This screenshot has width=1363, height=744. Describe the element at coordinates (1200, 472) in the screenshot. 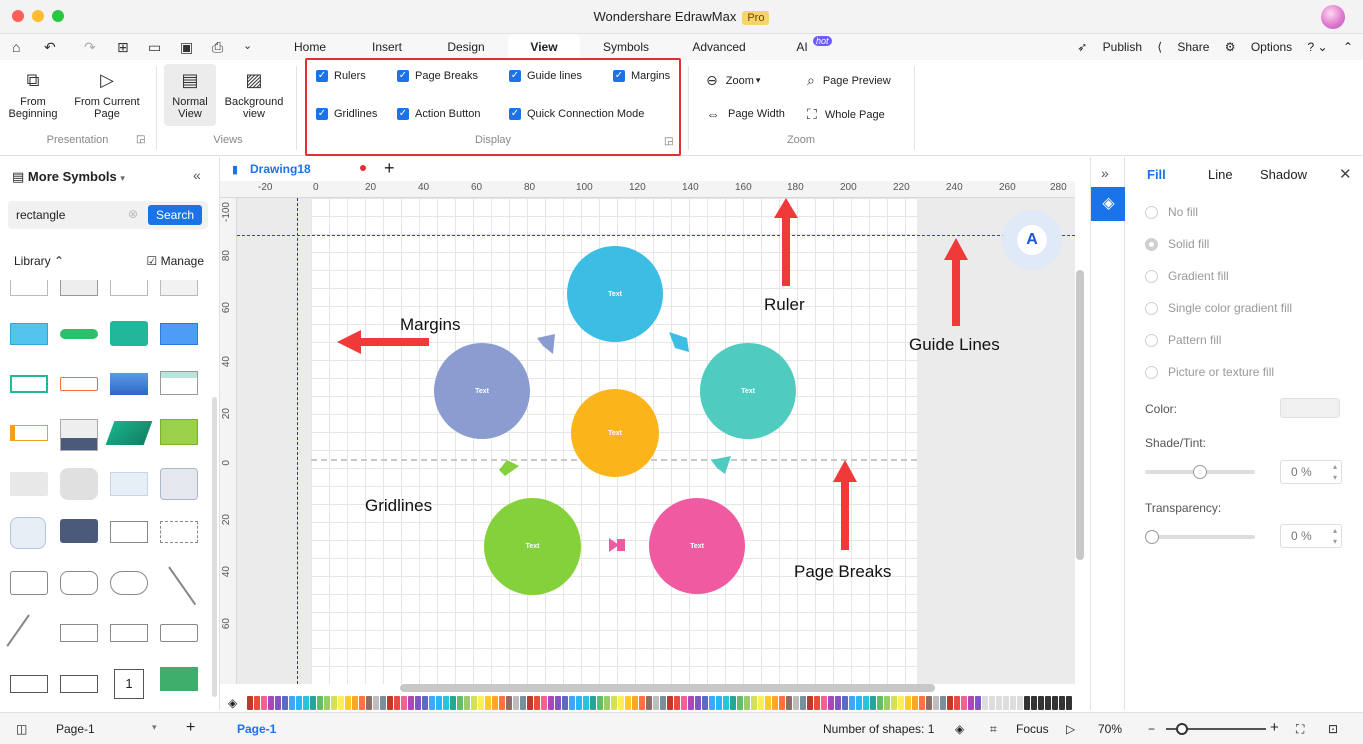

I see `shade-slider` at that location.